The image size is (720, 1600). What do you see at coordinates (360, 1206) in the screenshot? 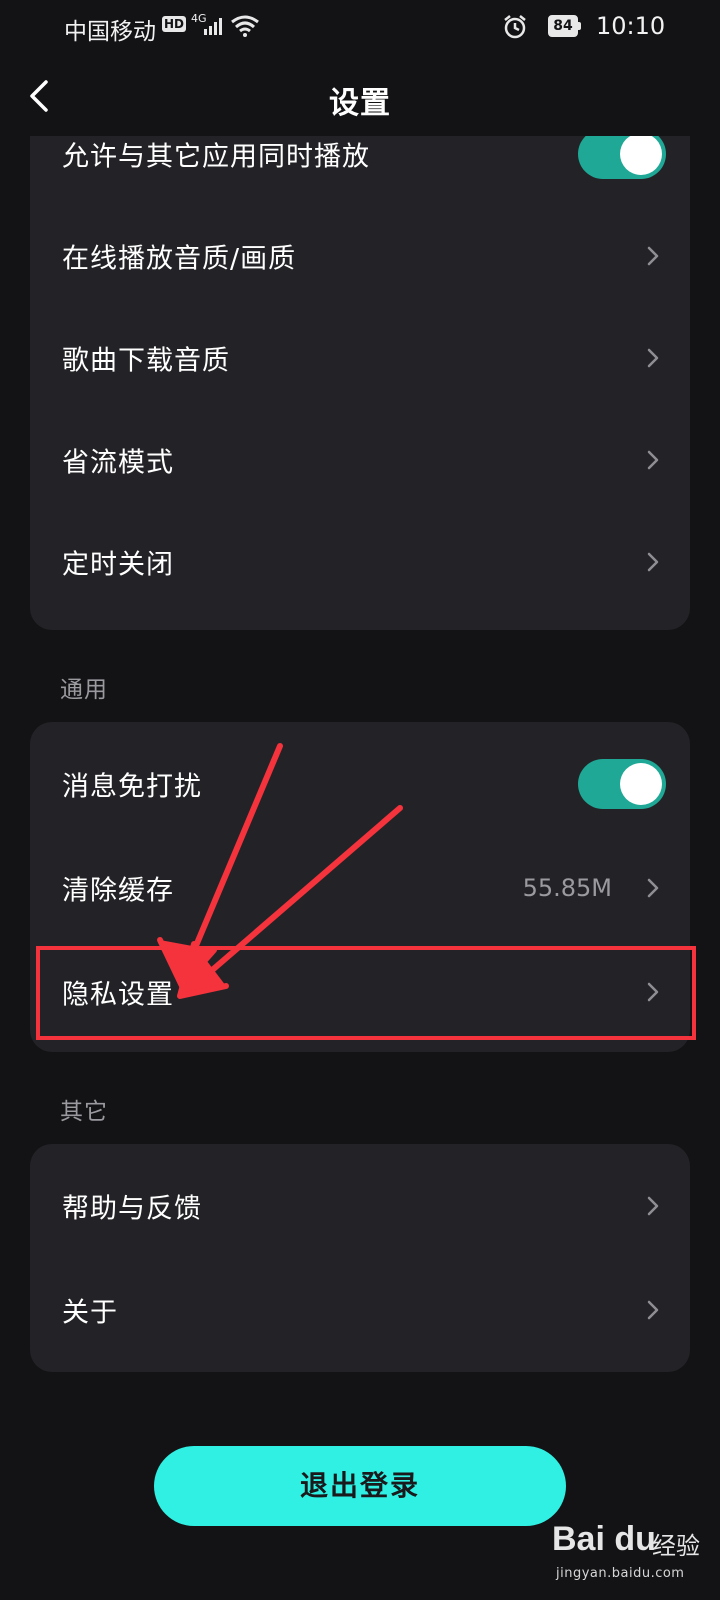
I see `settings-row-help-feedback: 帮助与反馈` at bounding box center [360, 1206].